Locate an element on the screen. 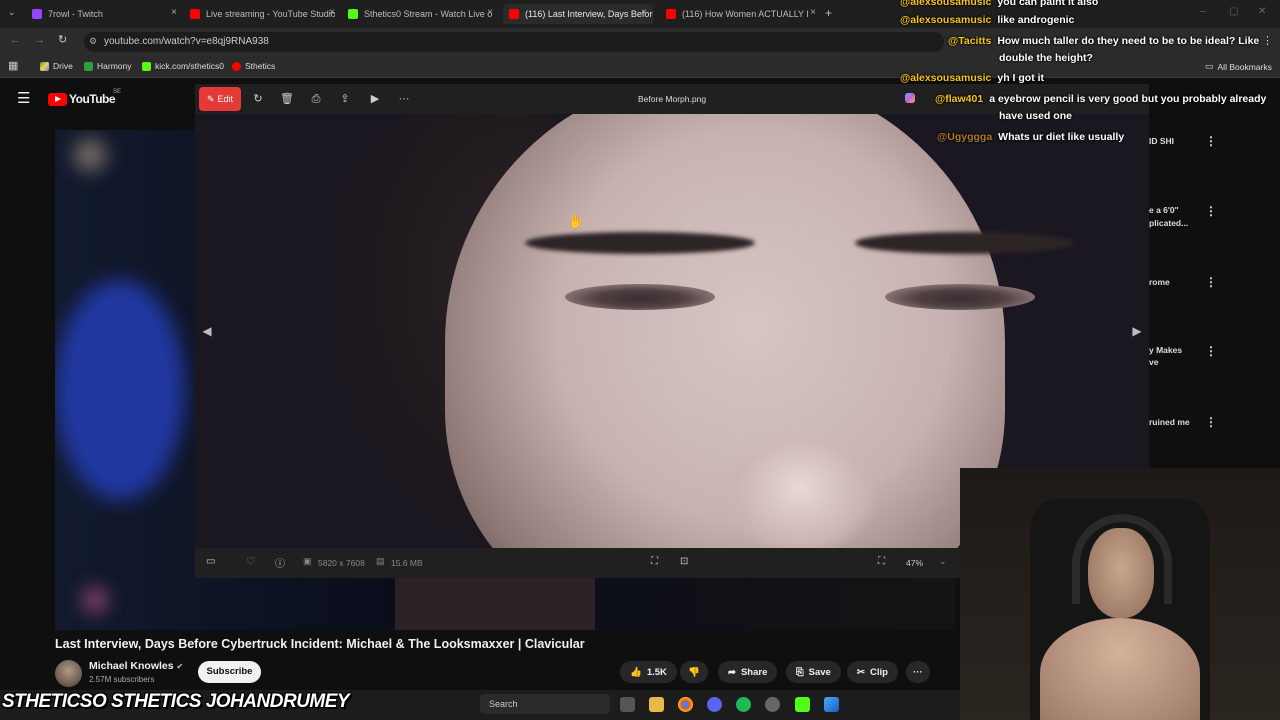 Image resolution: width=1280 pixels, height=720 pixels. recommendation-title: ID SHI is located at coordinates (1161, 141).